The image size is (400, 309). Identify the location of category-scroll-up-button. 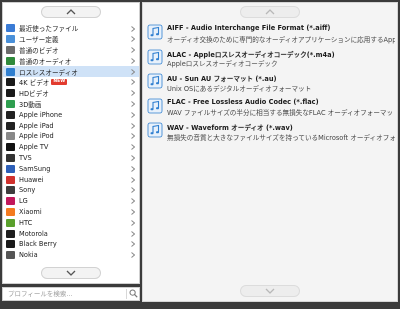
(71, 12).